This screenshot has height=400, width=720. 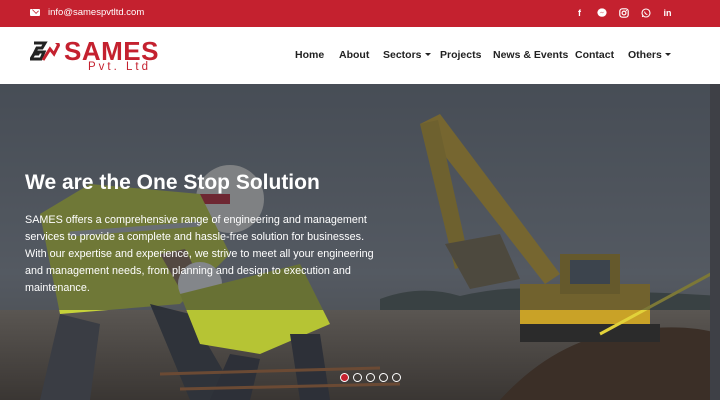 I want to click on nav-others-label: Others, so click(x=645, y=55).